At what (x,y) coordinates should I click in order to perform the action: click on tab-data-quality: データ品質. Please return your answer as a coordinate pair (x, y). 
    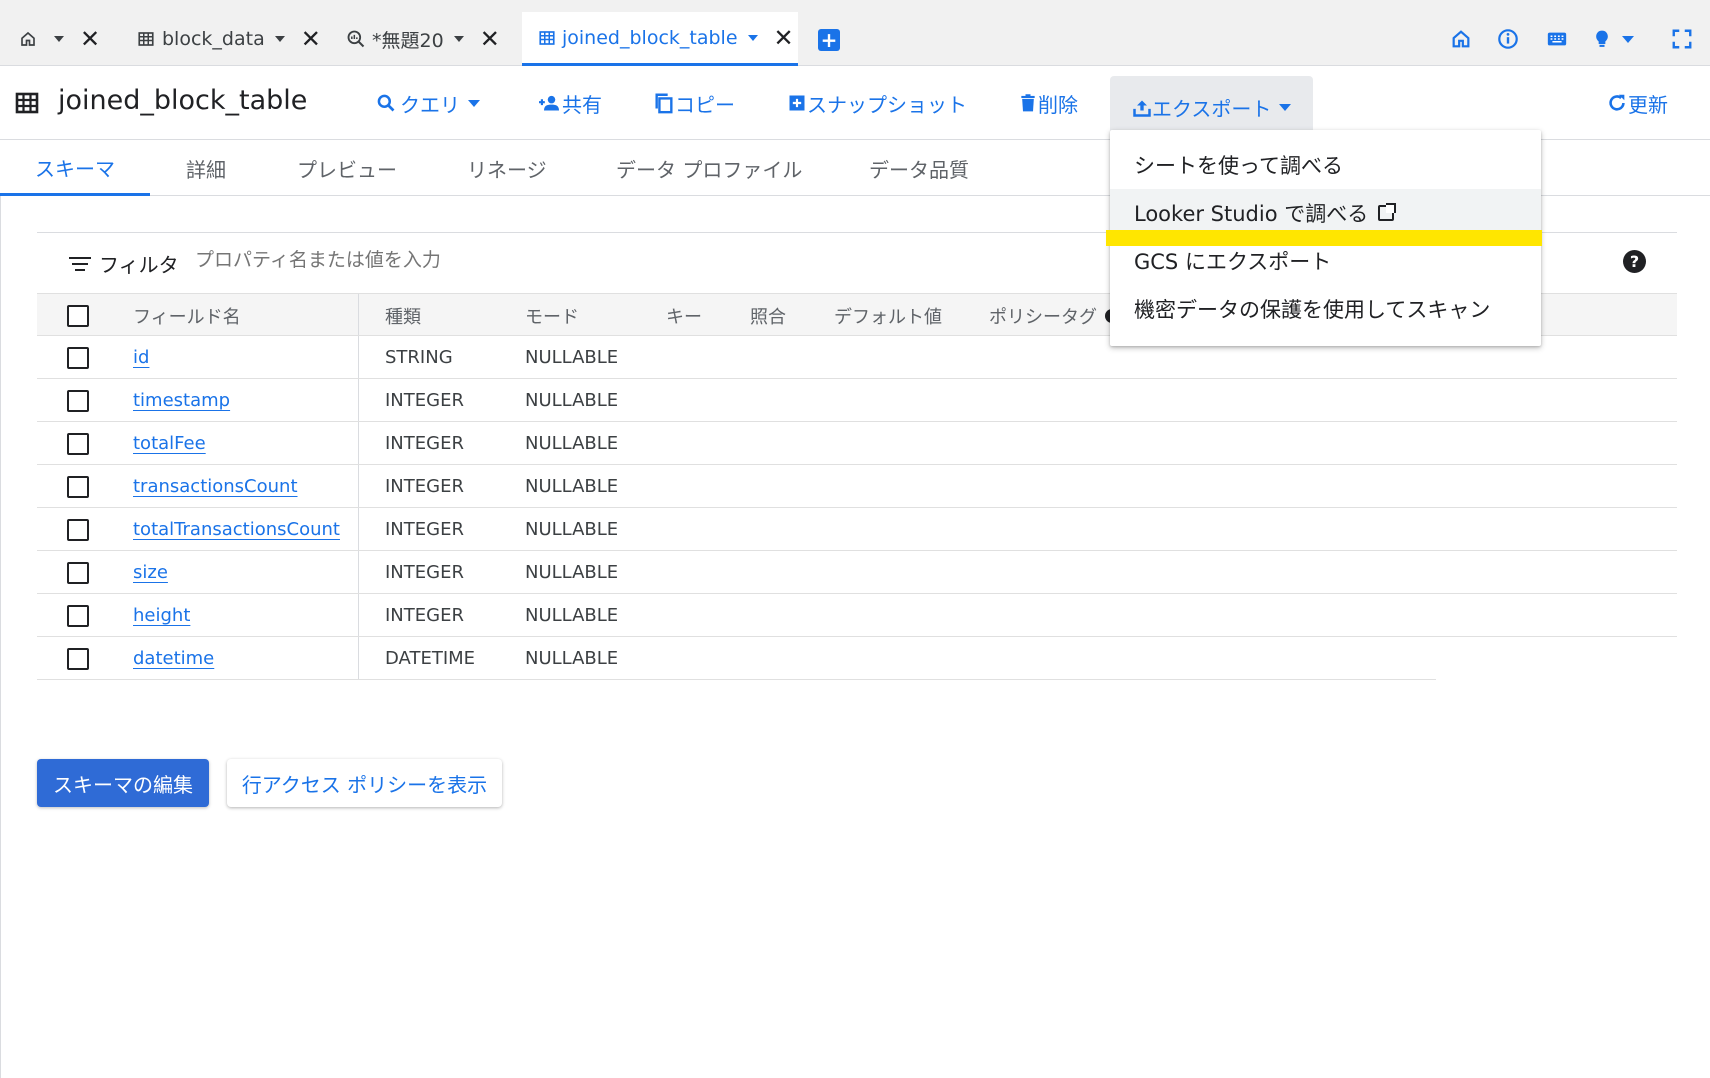
    Looking at the image, I should click on (919, 168).